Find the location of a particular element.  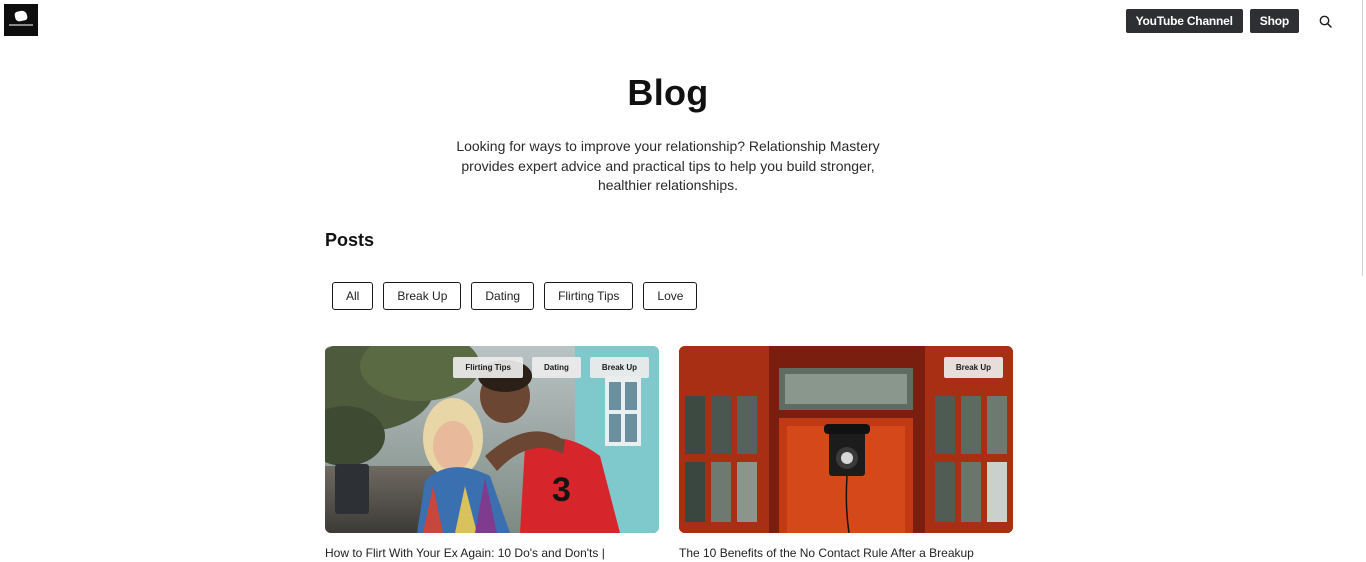

scrollbar-edge is located at coordinates (1362, 138).